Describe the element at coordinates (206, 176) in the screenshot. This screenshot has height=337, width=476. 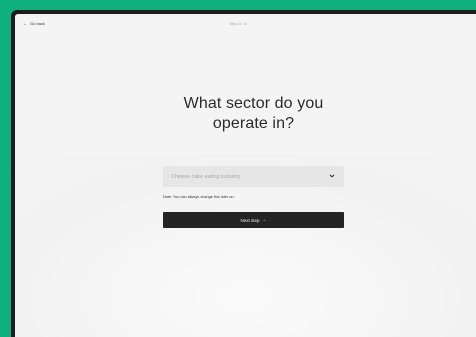
I see `sector-select-placeholder: Cheese cake eating industry` at that location.